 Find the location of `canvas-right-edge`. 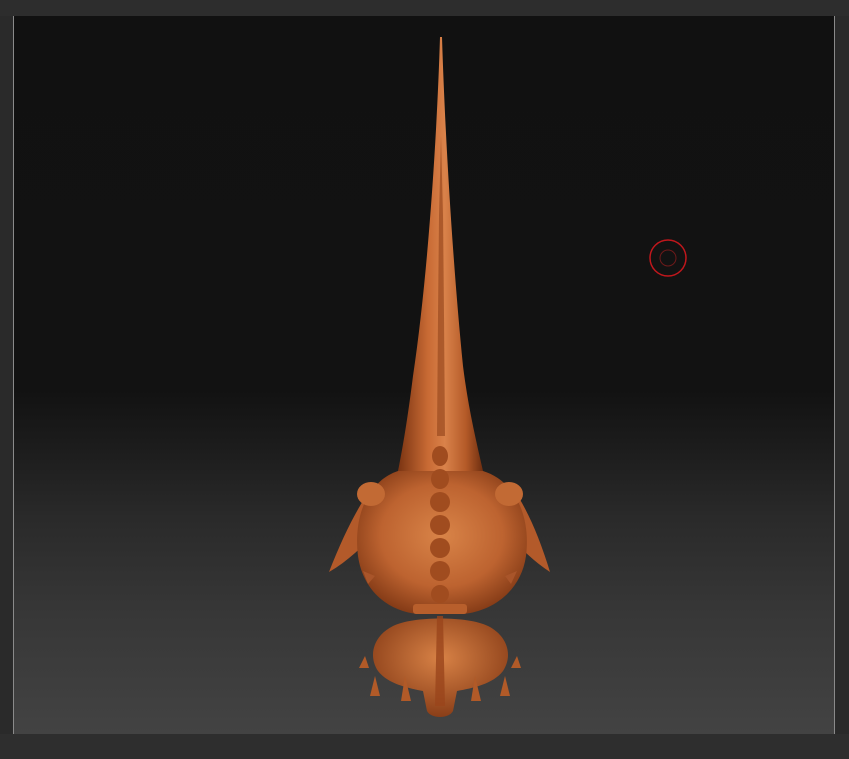

canvas-right-edge is located at coordinates (834, 375).